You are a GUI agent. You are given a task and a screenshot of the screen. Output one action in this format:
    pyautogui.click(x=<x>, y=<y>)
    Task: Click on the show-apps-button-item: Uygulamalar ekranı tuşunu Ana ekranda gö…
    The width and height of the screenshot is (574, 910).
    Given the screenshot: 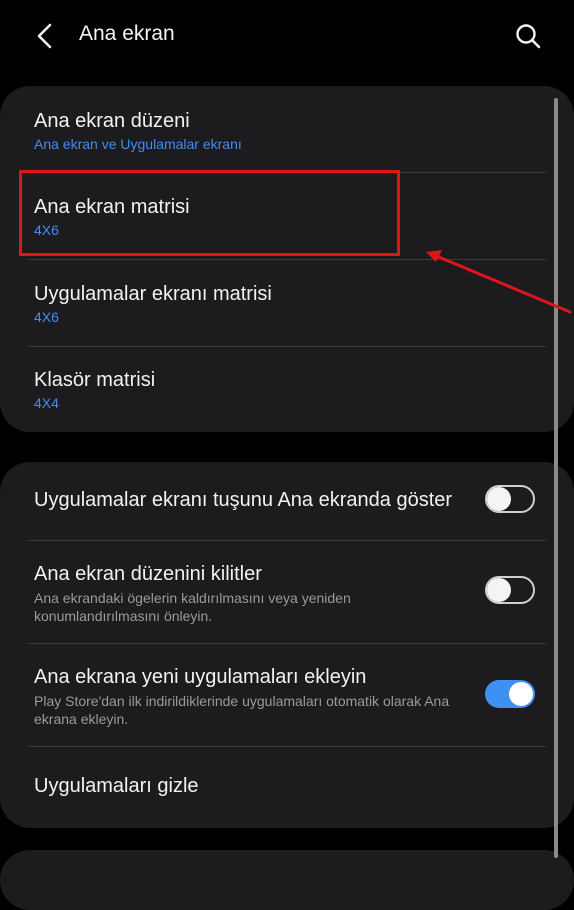 What is the action you would take?
    pyautogui.click(x=287, y=501)
    